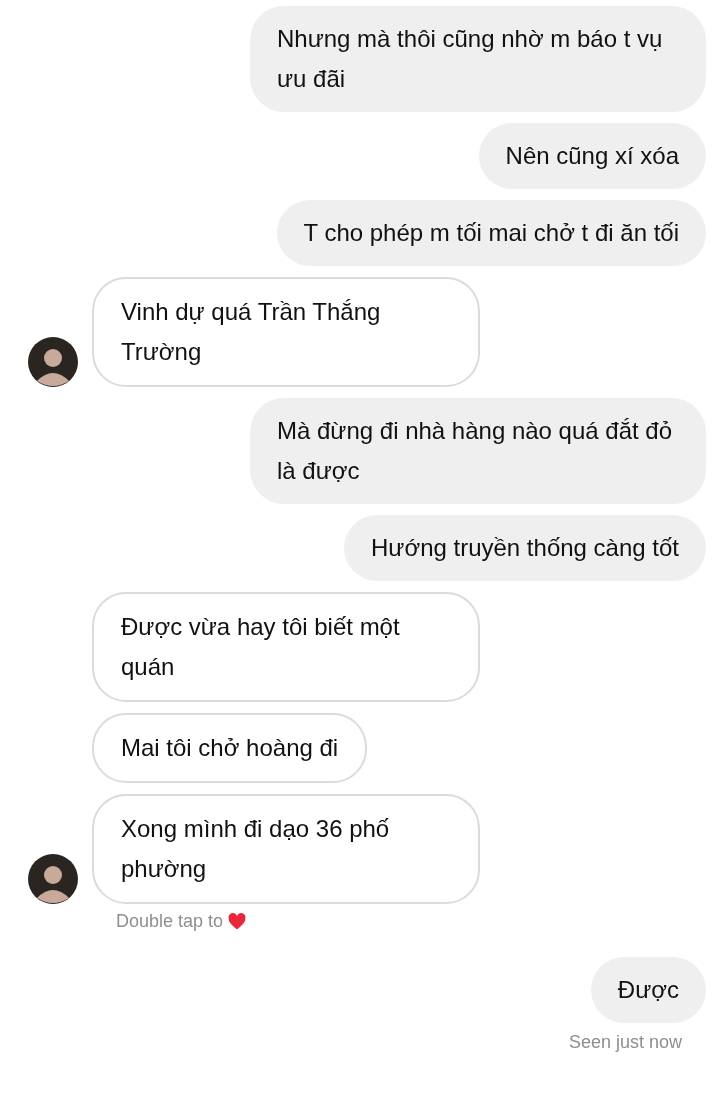 This screenshot has width=720, height=1099. I want to click on message-bubble: Mà đừng đi nhà hàng nào quá đắt đỏ là được, so click(478, 451).